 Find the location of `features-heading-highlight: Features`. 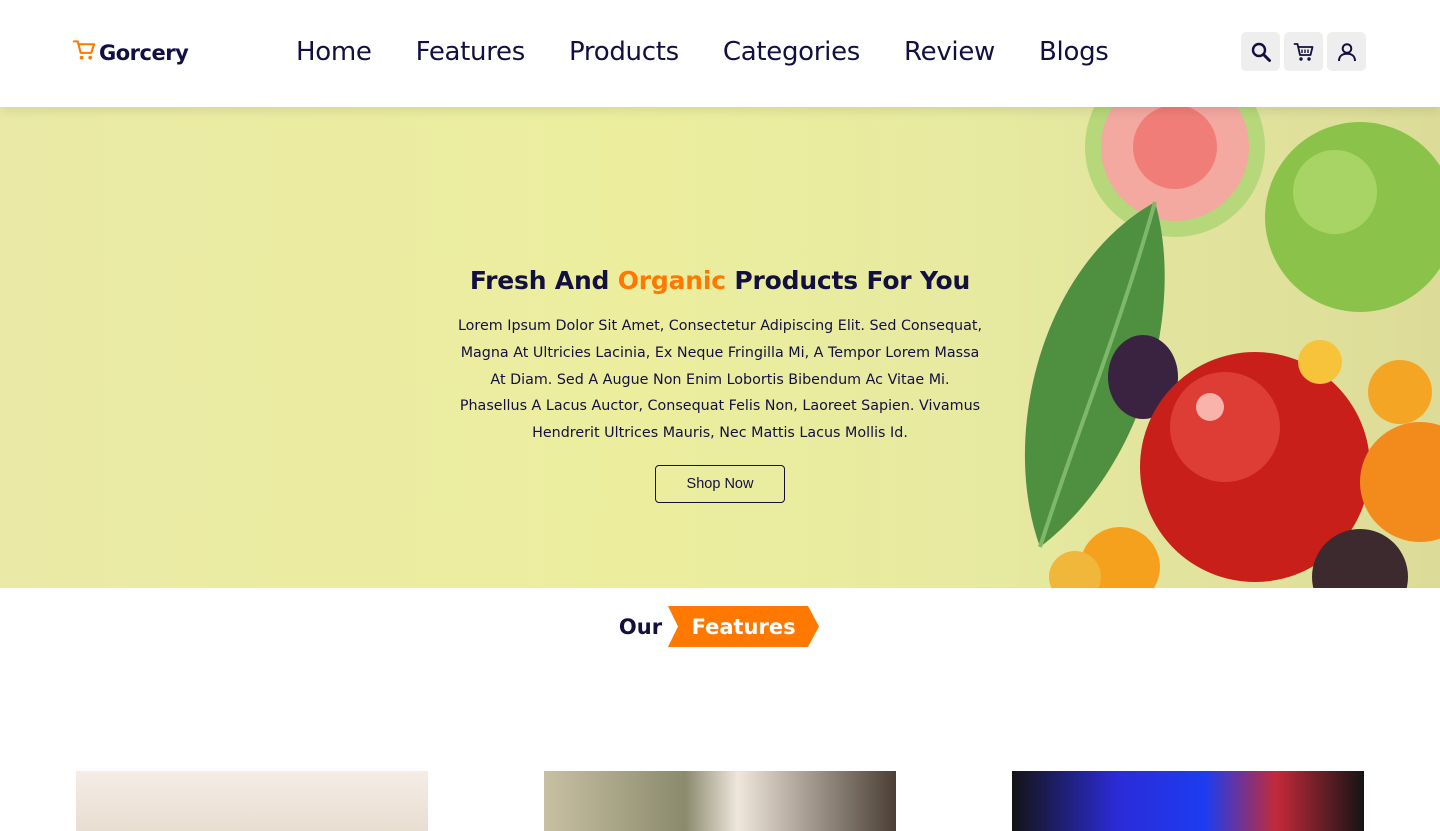

features-heading-highlight: Features is located at coordinates (743, 626).